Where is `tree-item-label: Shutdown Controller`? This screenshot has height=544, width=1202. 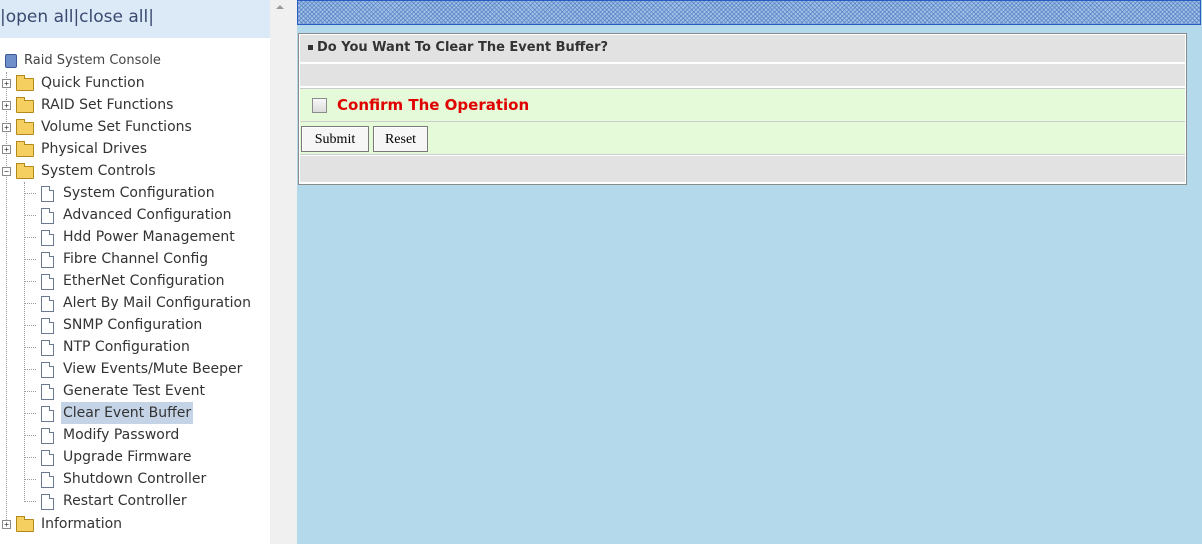
tree-item-label: Shutdown Controller is located at coordinates (134, 479).